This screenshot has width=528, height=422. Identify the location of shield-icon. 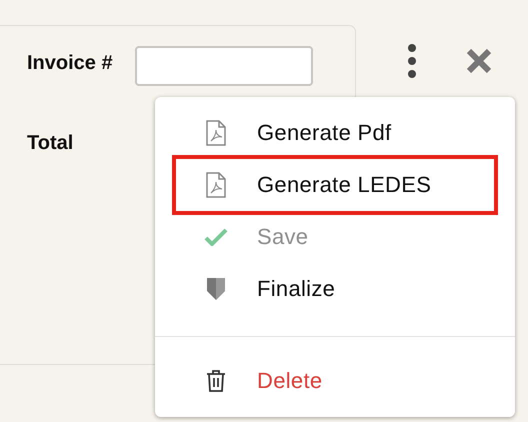
(216, 289).